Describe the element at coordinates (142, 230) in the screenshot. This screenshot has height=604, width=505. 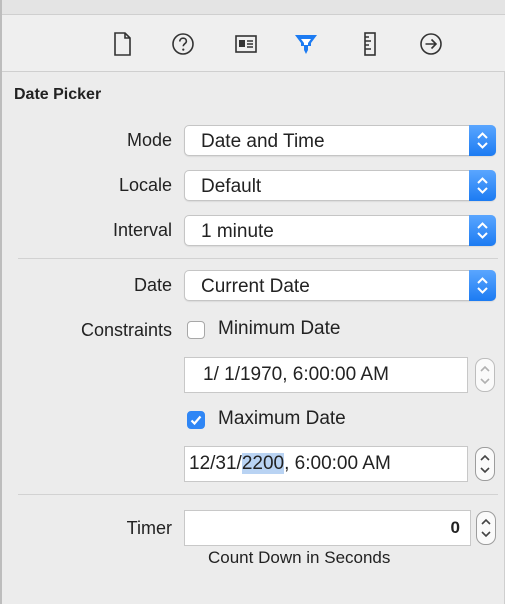
I see `interval-label: Interval` at that location.